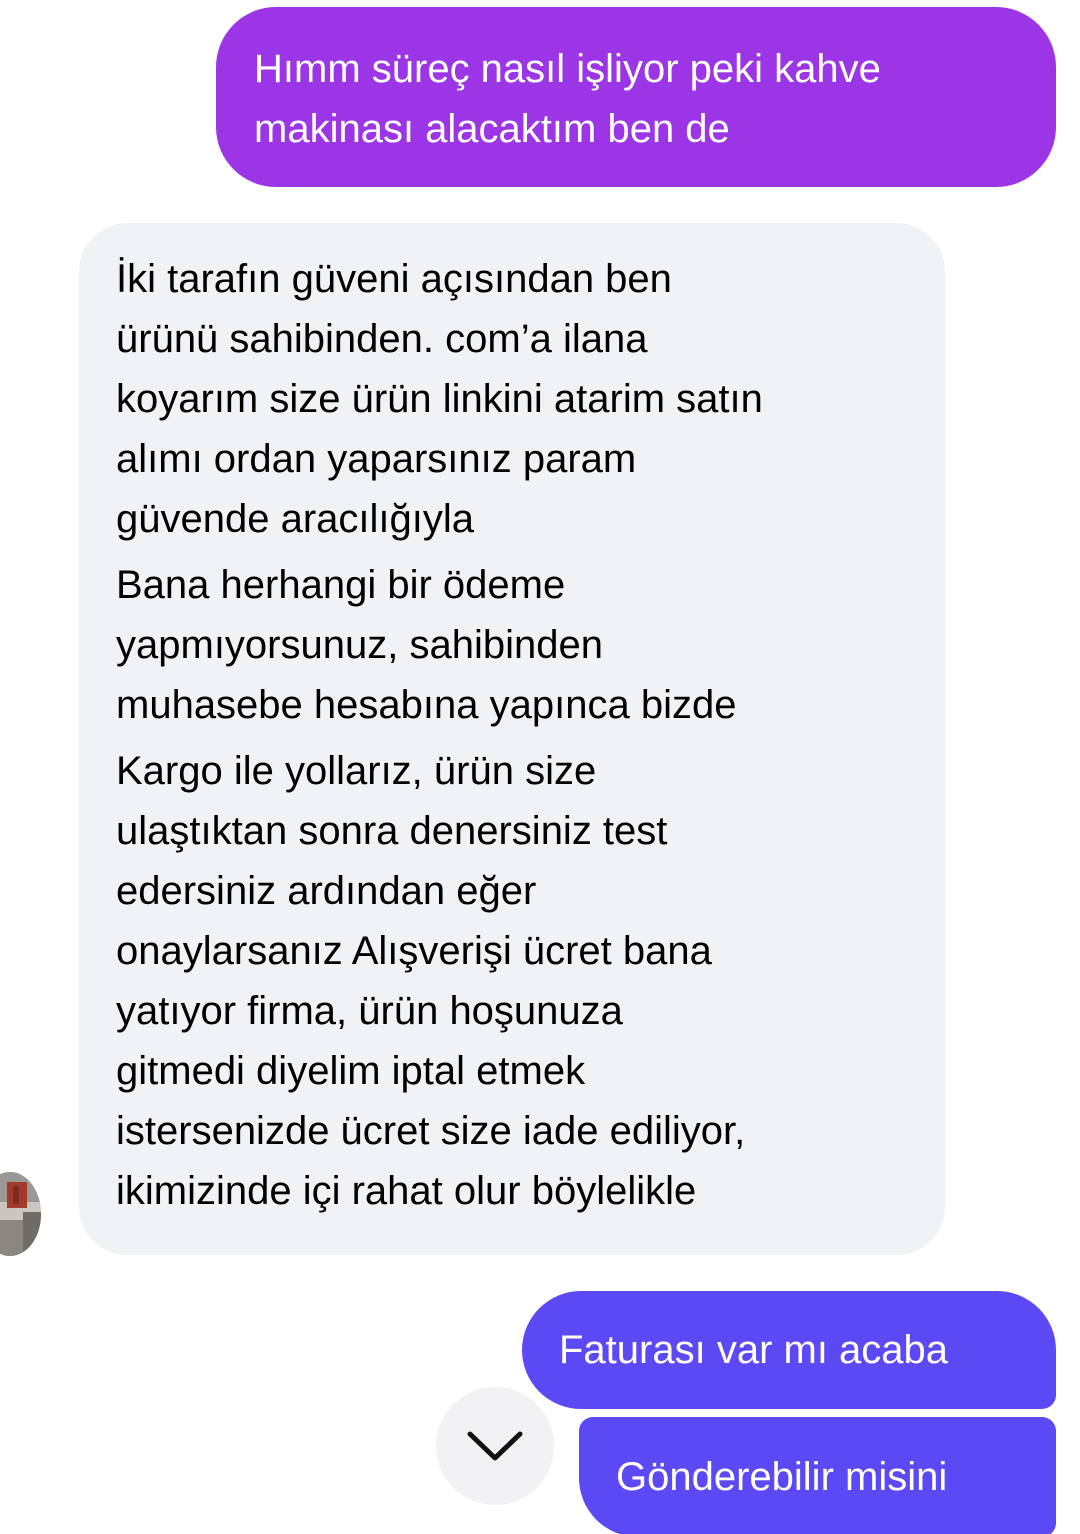  I want to click on message-line: istersenizde ücret size iade ediliyor,, so click(431, 1131).